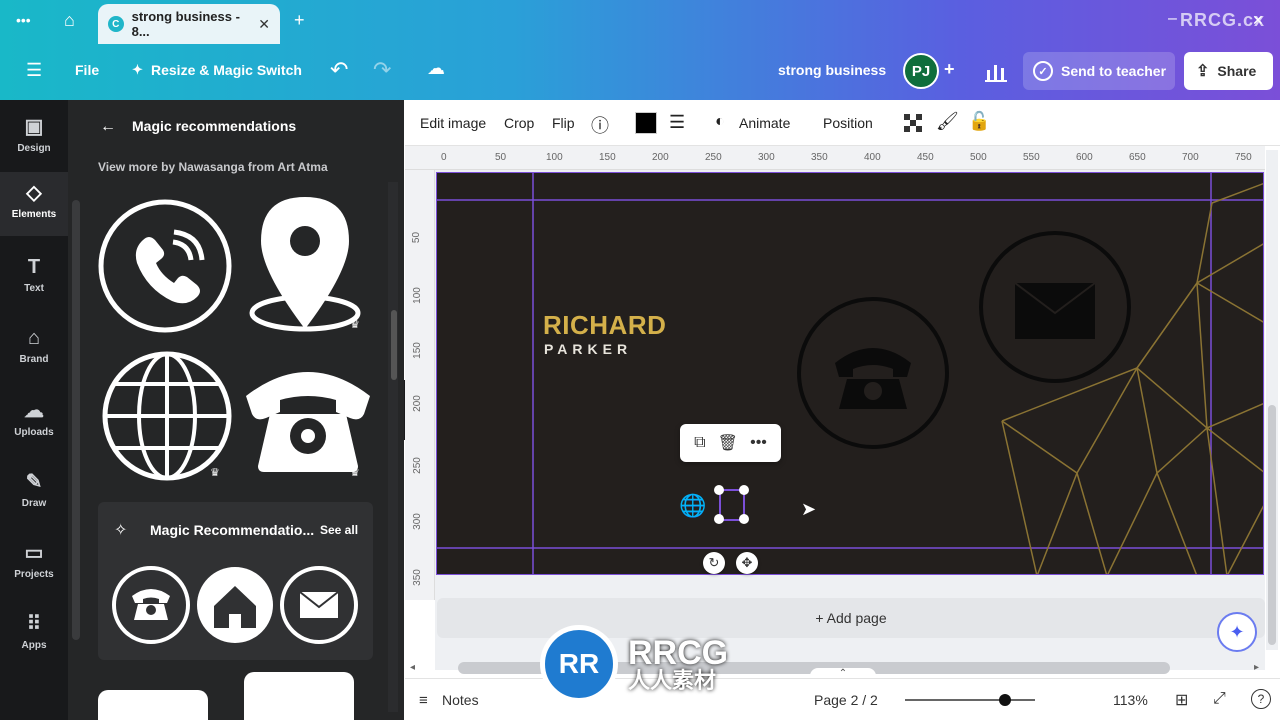 The height and width of the screenshot is (720, 1280). What do you see at coordinates (189, 24) in the screenshot?
I see `browser-tab: C strong business - 8... ✕` at bounding box center [189, 24].